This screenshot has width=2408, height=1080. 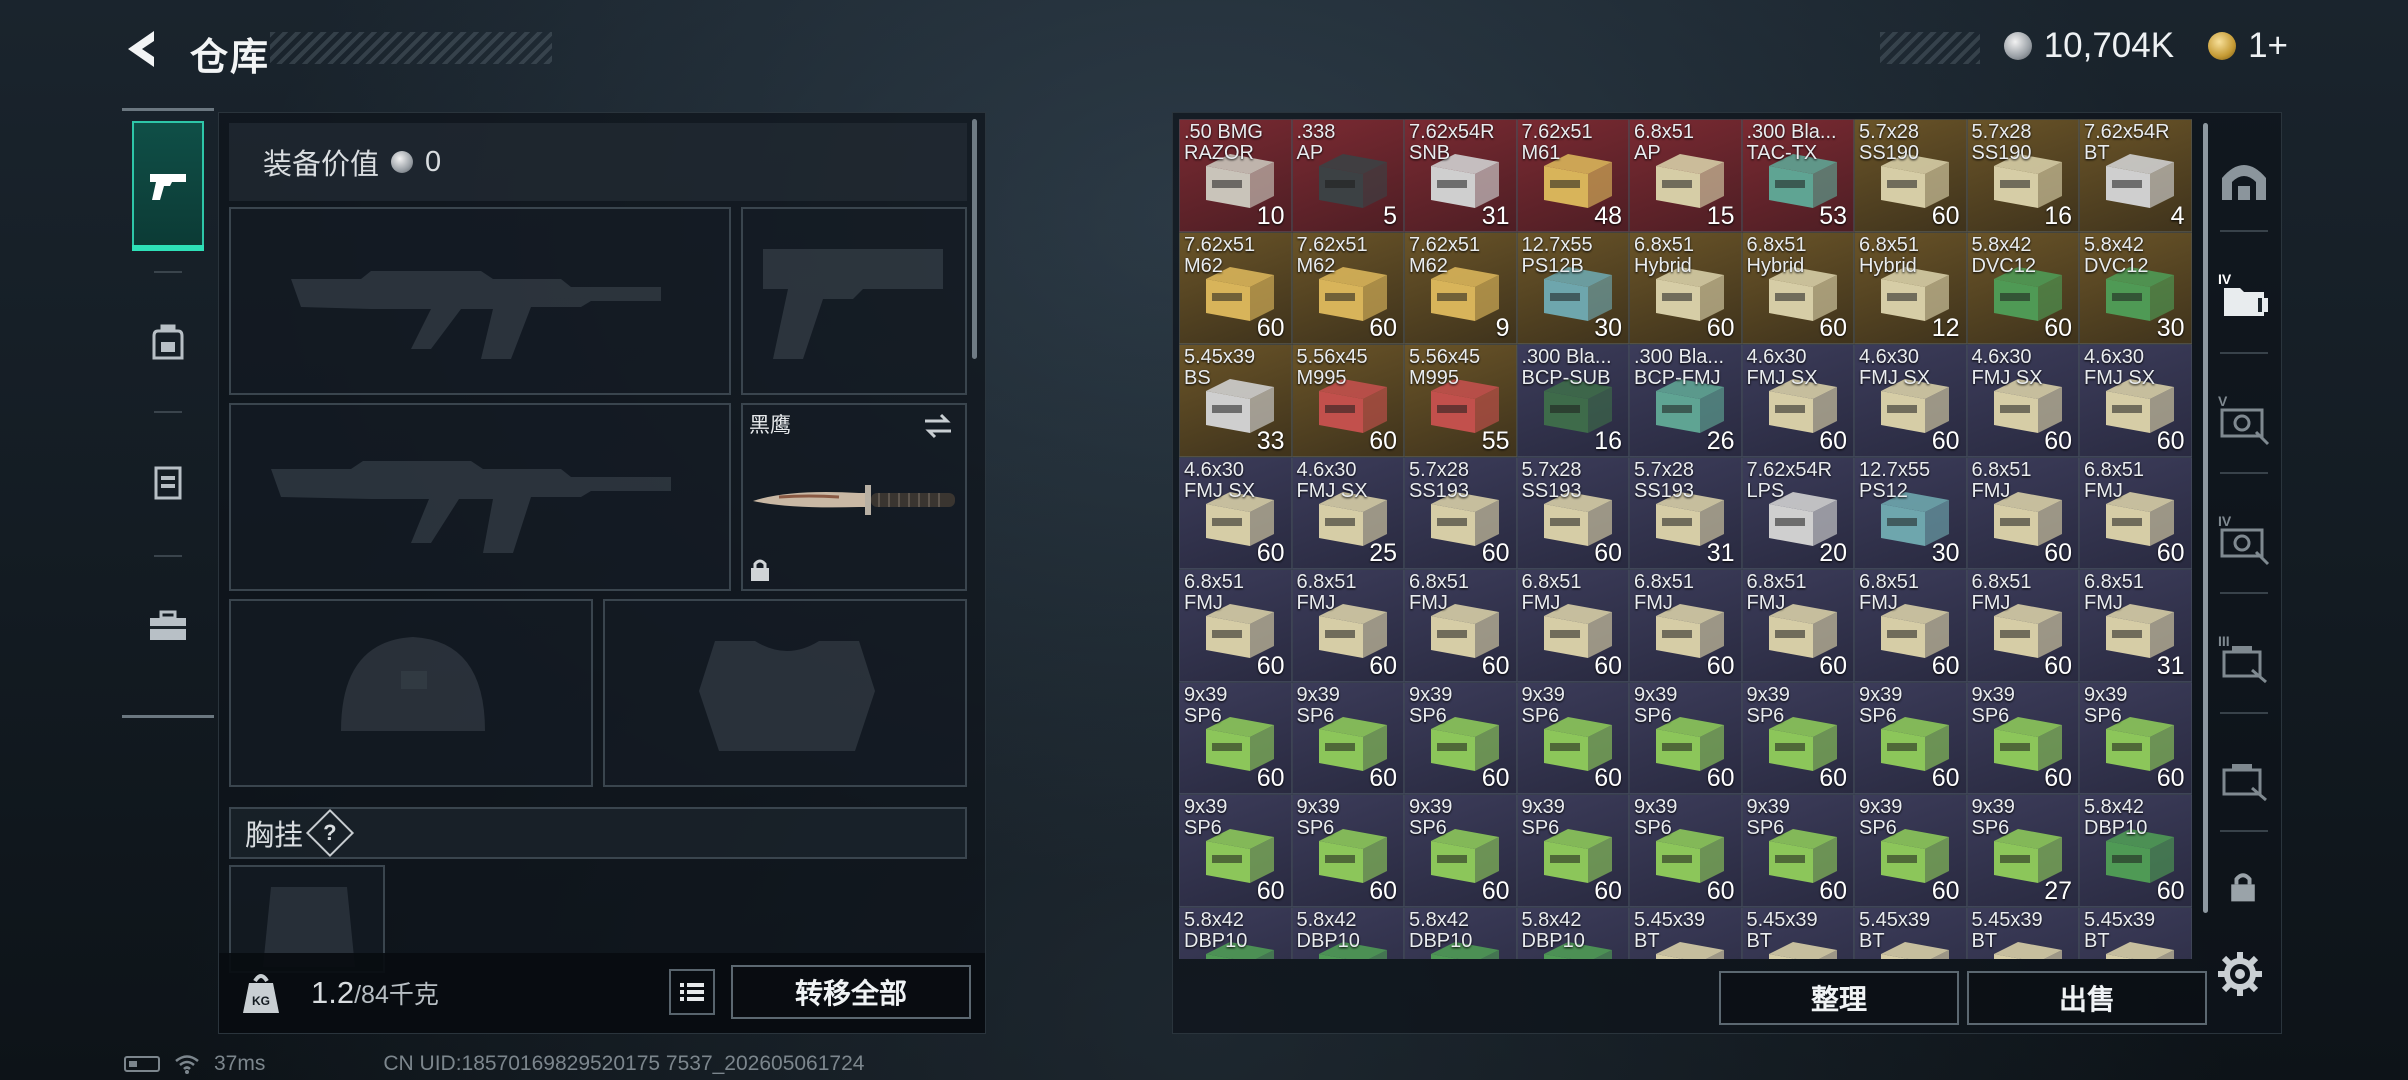 I want to click on shelter-icon, so click(x=2244, y=180).